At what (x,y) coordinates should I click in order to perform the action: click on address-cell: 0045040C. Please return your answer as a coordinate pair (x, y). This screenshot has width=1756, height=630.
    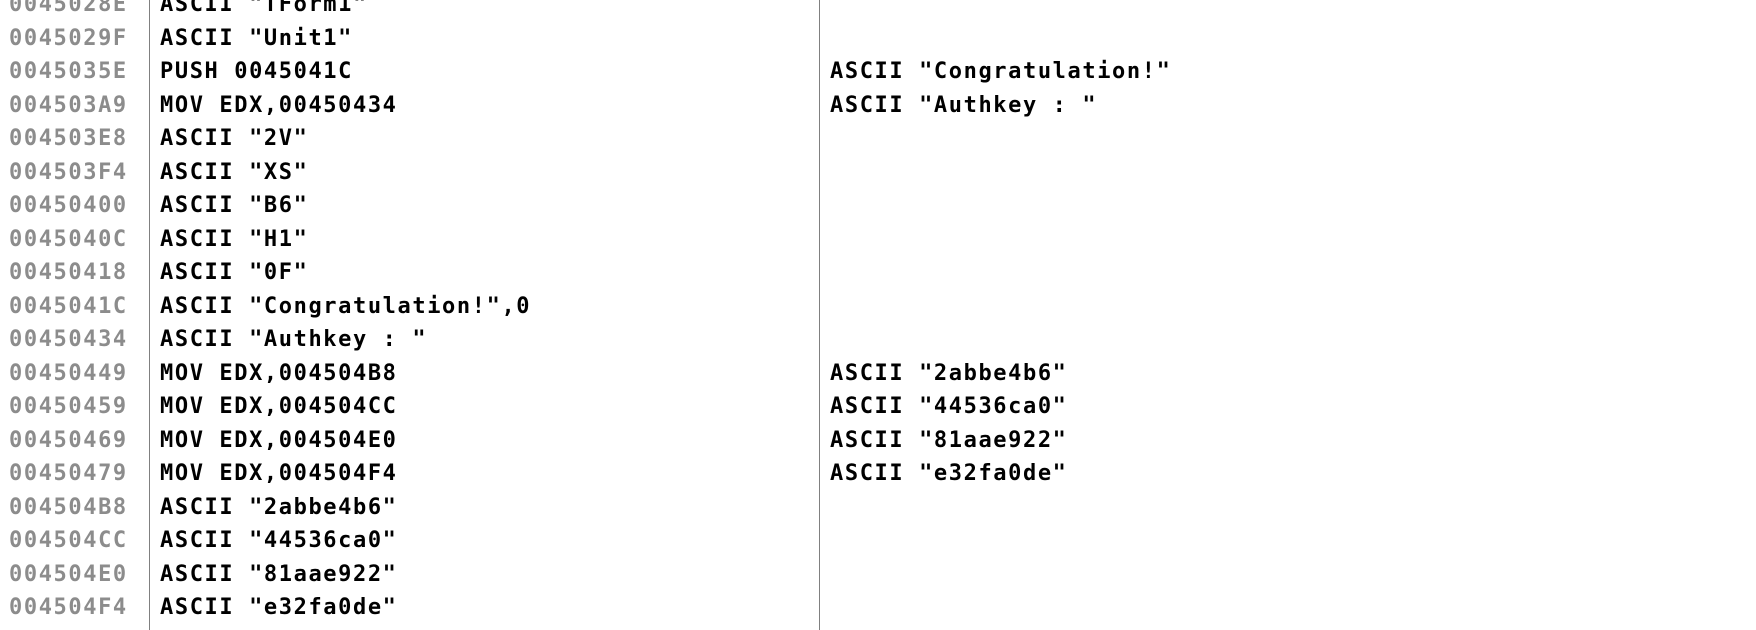
    Looking at the image, I should click on (68, 239).